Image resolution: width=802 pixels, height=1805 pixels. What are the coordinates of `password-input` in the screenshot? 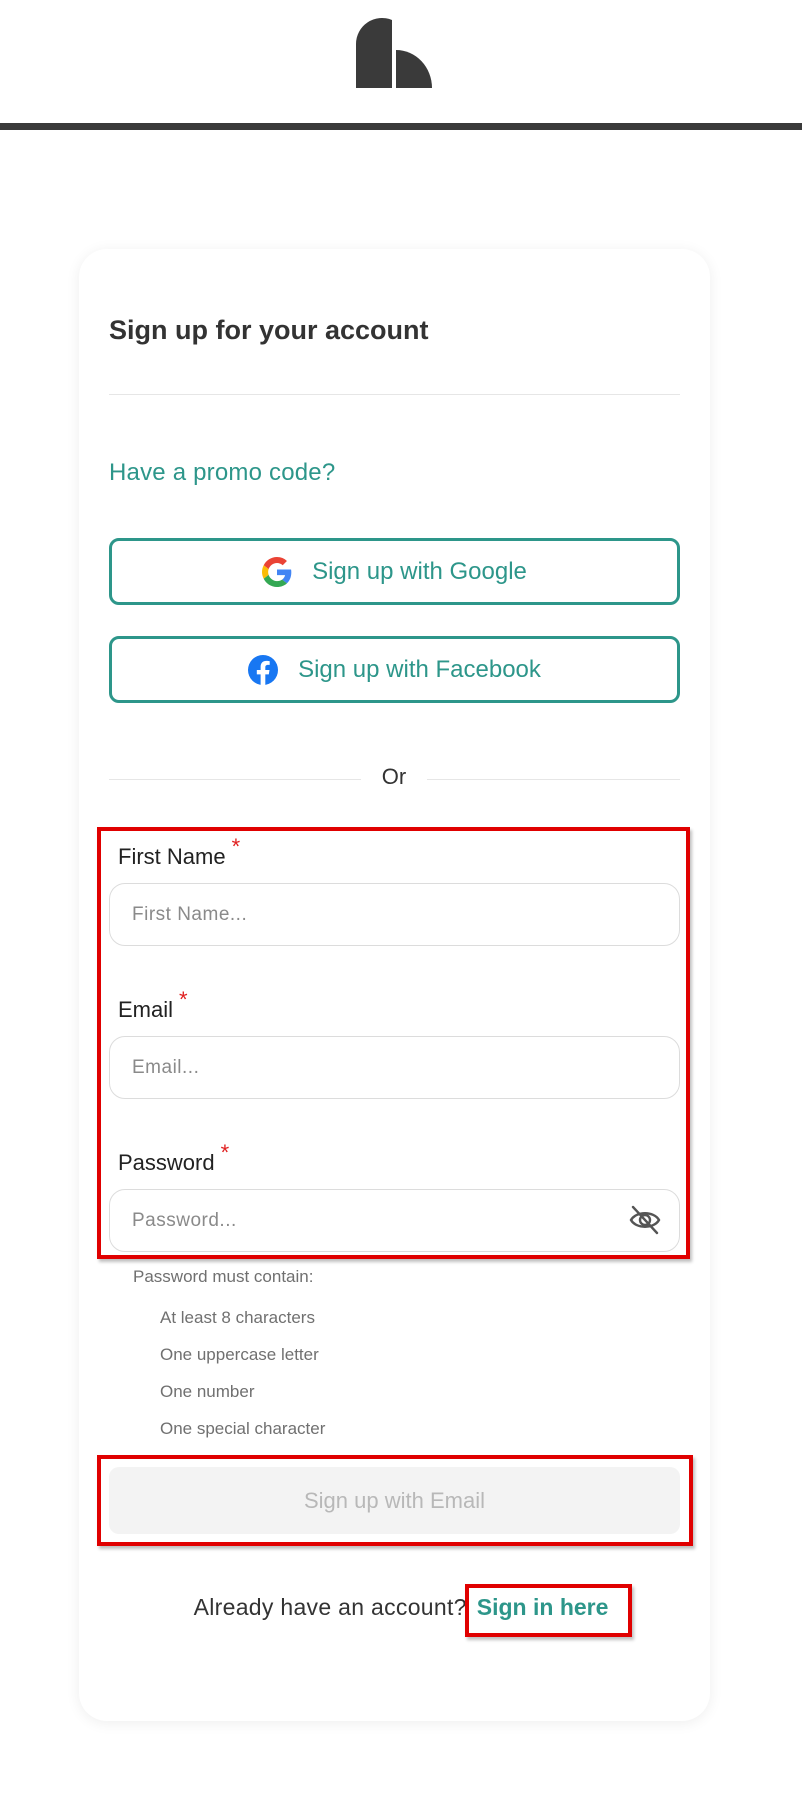 It's located at (394, 1220).